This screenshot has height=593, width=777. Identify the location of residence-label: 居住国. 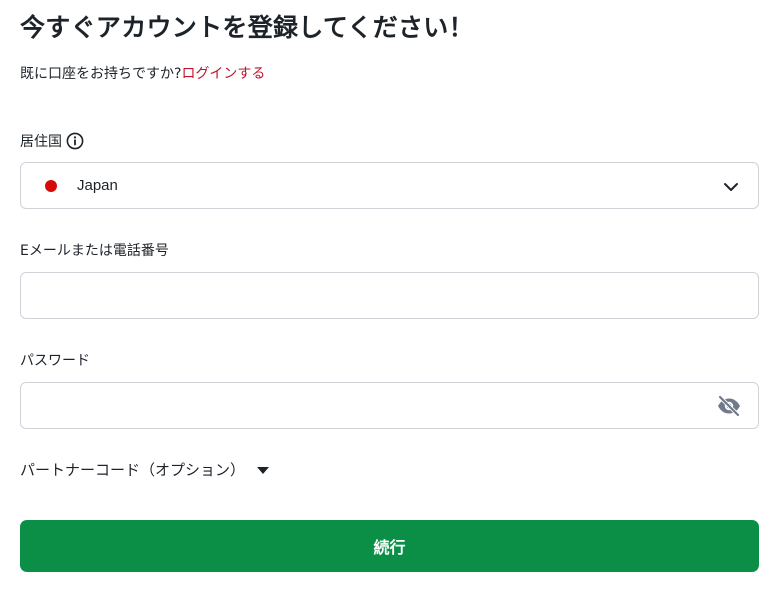
(41, 142).